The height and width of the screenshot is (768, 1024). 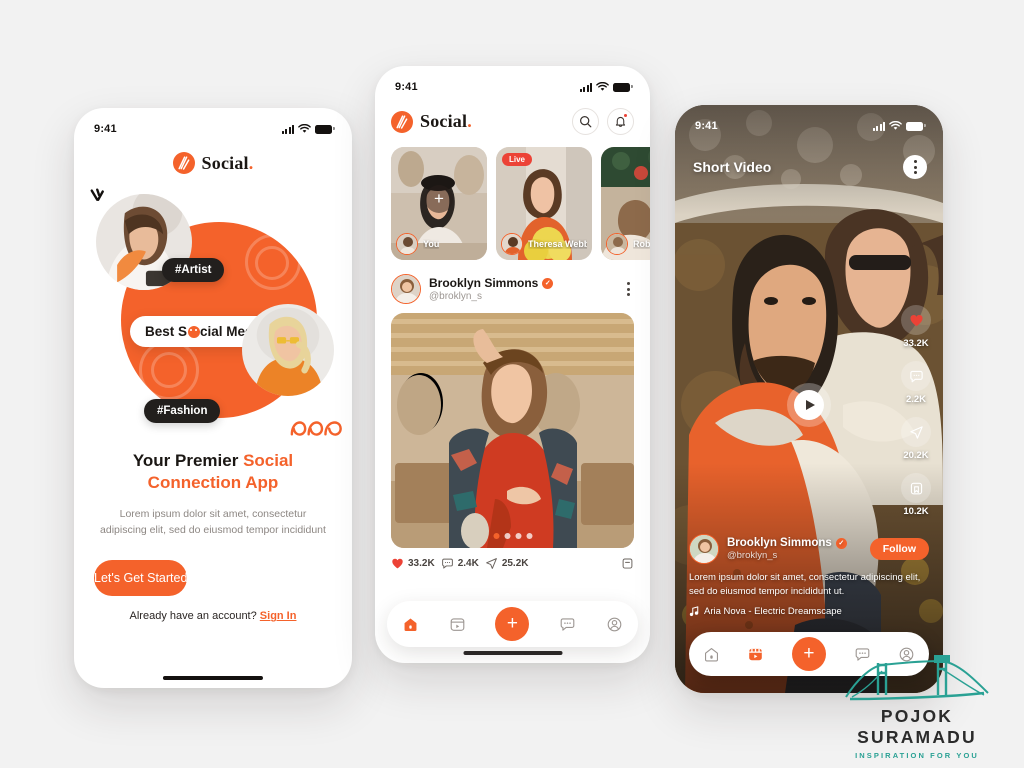 I want to click on video-action-rail: 33.2K 2.2K 20.2K 10.2K, so click(x=916, y=411).